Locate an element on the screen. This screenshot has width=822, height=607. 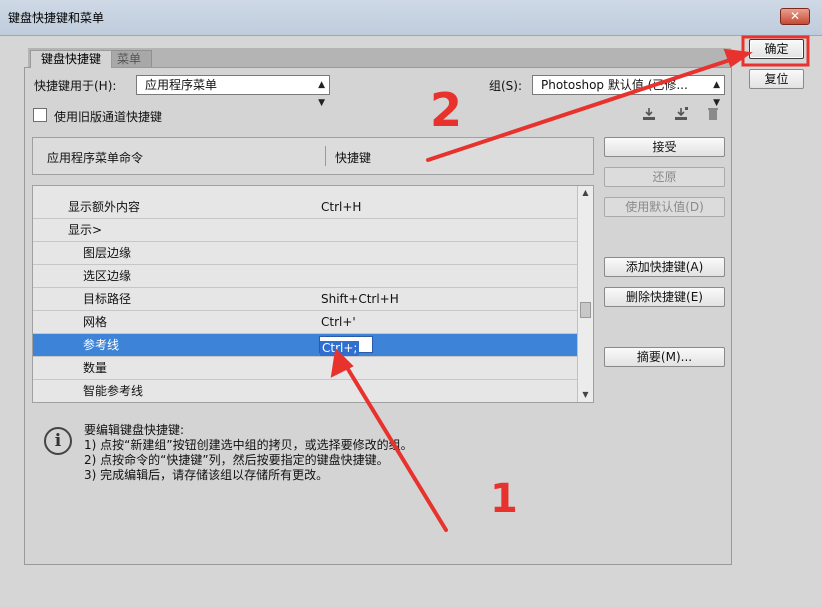
row-shortcut: Ctrl+H is located at coordinates (341, 207).